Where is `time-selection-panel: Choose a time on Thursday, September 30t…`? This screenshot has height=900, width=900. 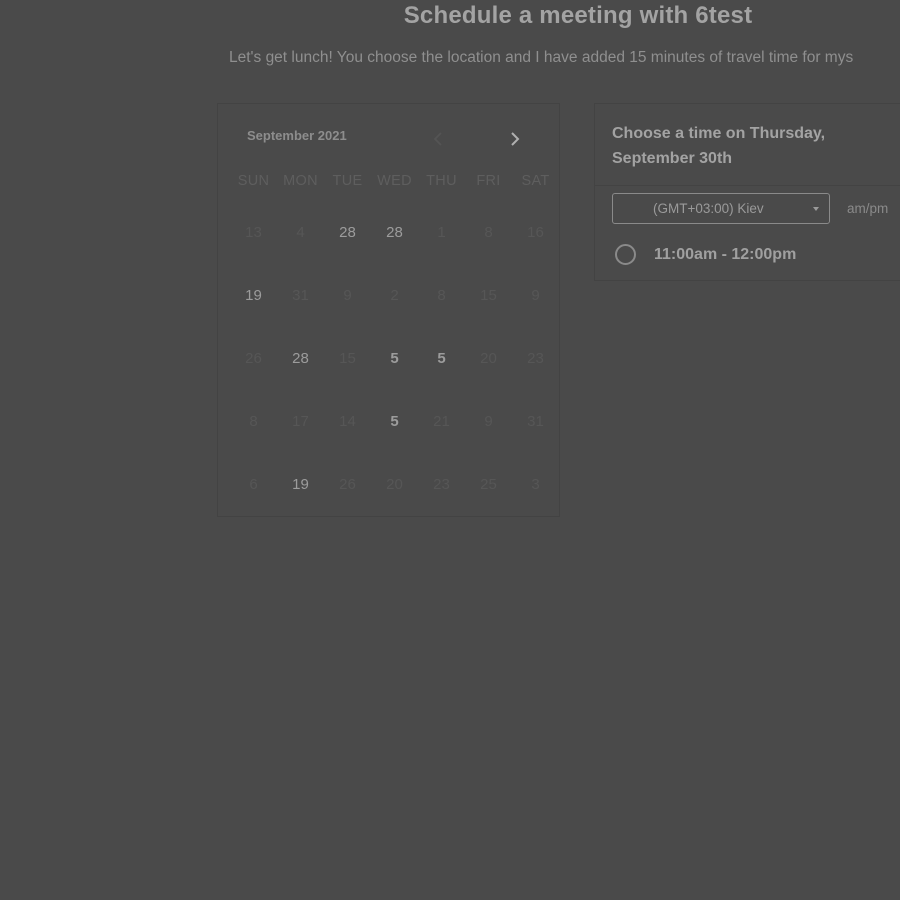
time-selection-panel: Choose a time on Thursday, September 30t… is located at coordinates (747, 192).